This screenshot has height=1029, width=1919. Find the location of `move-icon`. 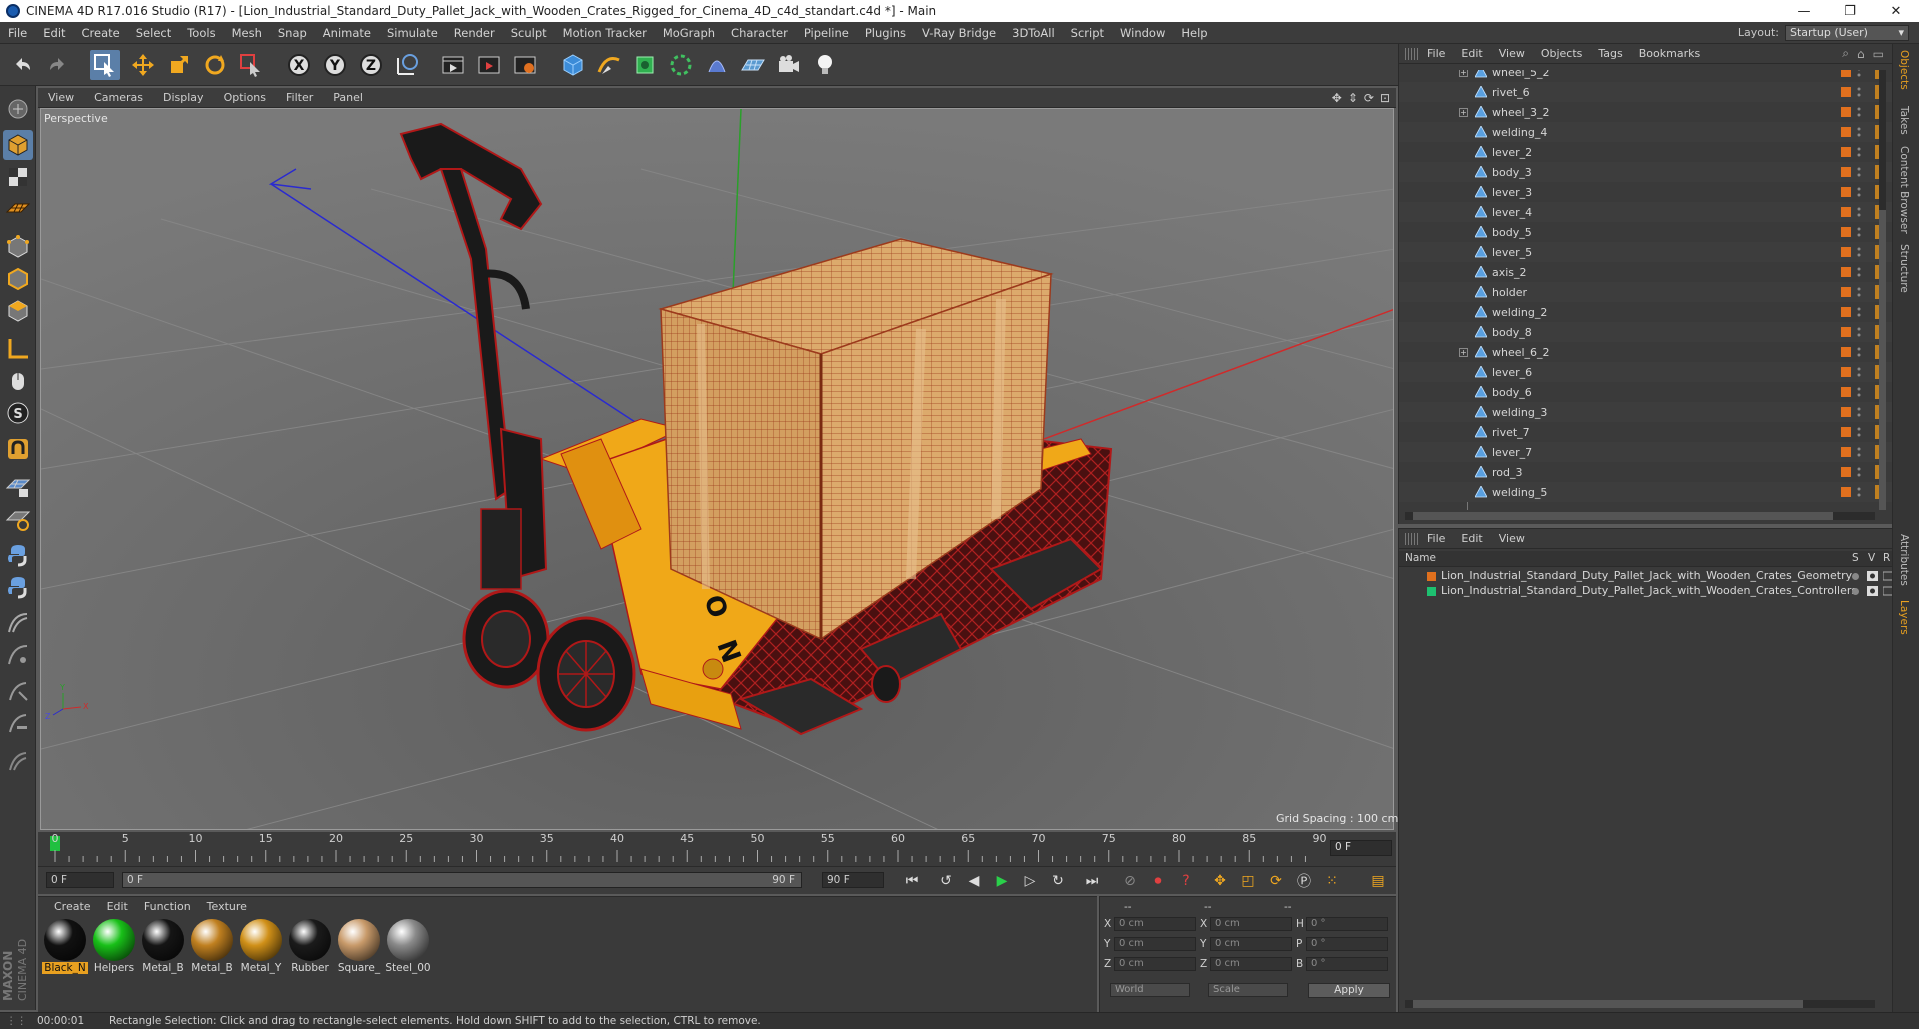

move-icon is located at coordinates (143, 65).